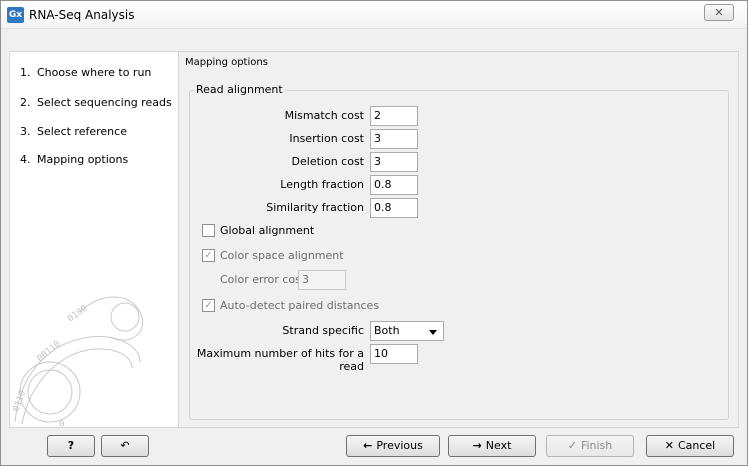 This screenshot has height=466, width=748. I want to click on length-fraction-input: 0.8, so click(394, 185).